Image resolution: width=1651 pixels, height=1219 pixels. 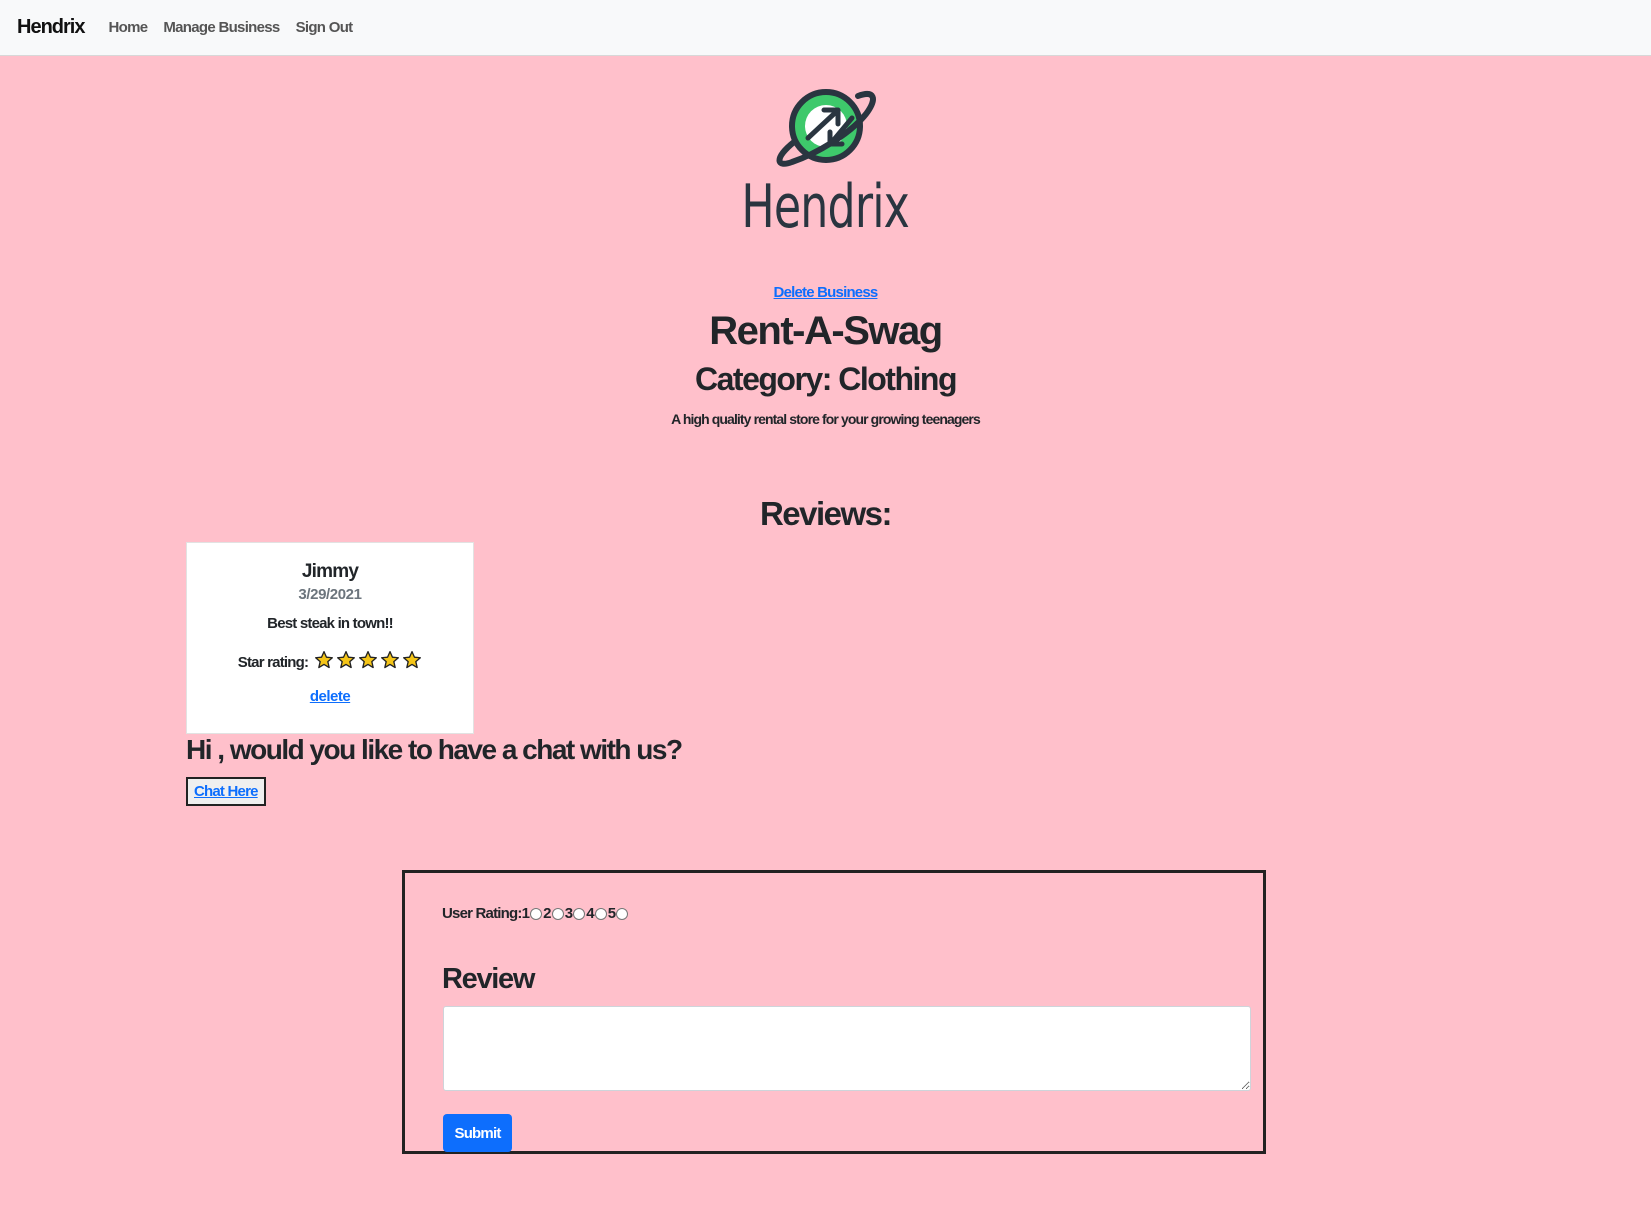 I want to click on review-author: Jimmy, so click(x=330, y=571).